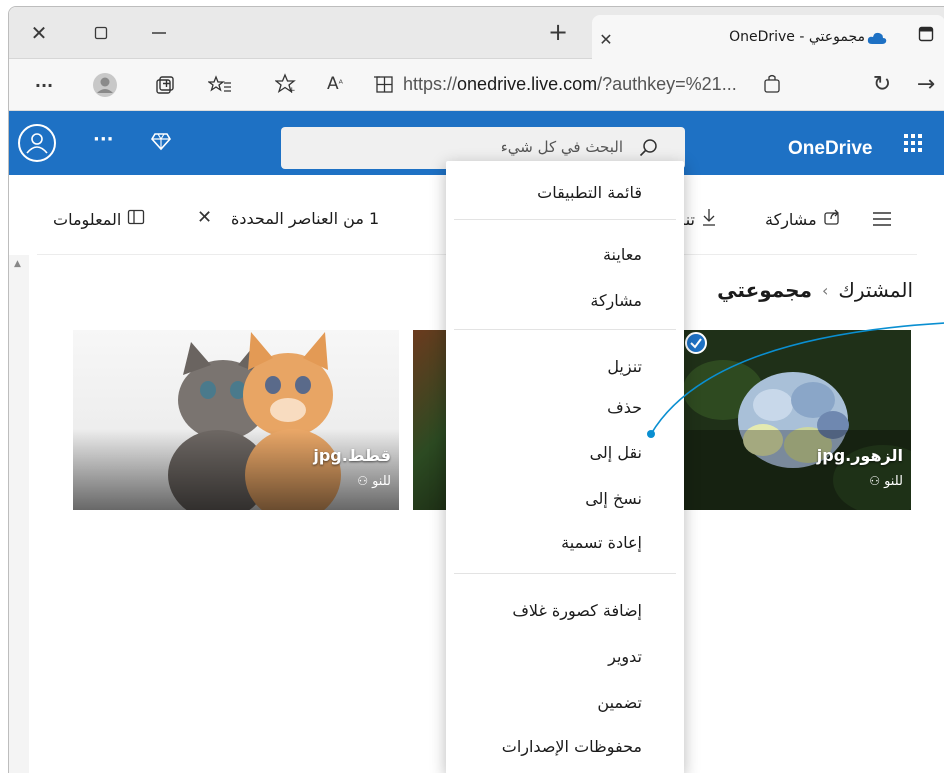 The width and height of the screenshot is (944, 773). What do you see at coordinates (601, 542) in the screenshot?
I see `menu-item-rename: إعادة تسمية` at bounding box center [601, 542].